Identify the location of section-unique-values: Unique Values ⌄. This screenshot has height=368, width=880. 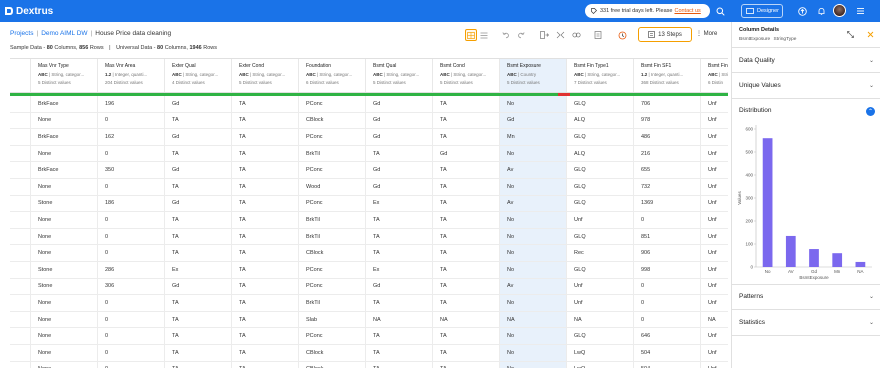
(806, 86).